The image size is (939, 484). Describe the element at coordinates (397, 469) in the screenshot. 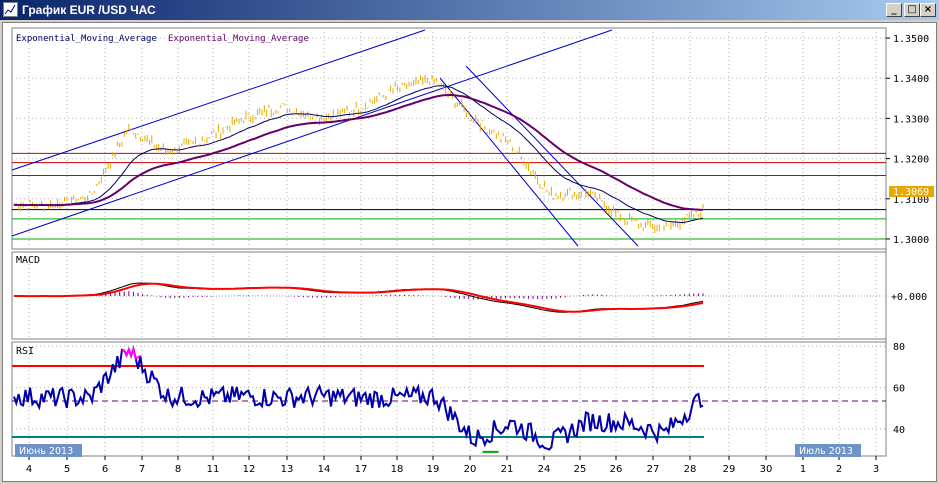

I see `day-tick-label: 18` at that location.